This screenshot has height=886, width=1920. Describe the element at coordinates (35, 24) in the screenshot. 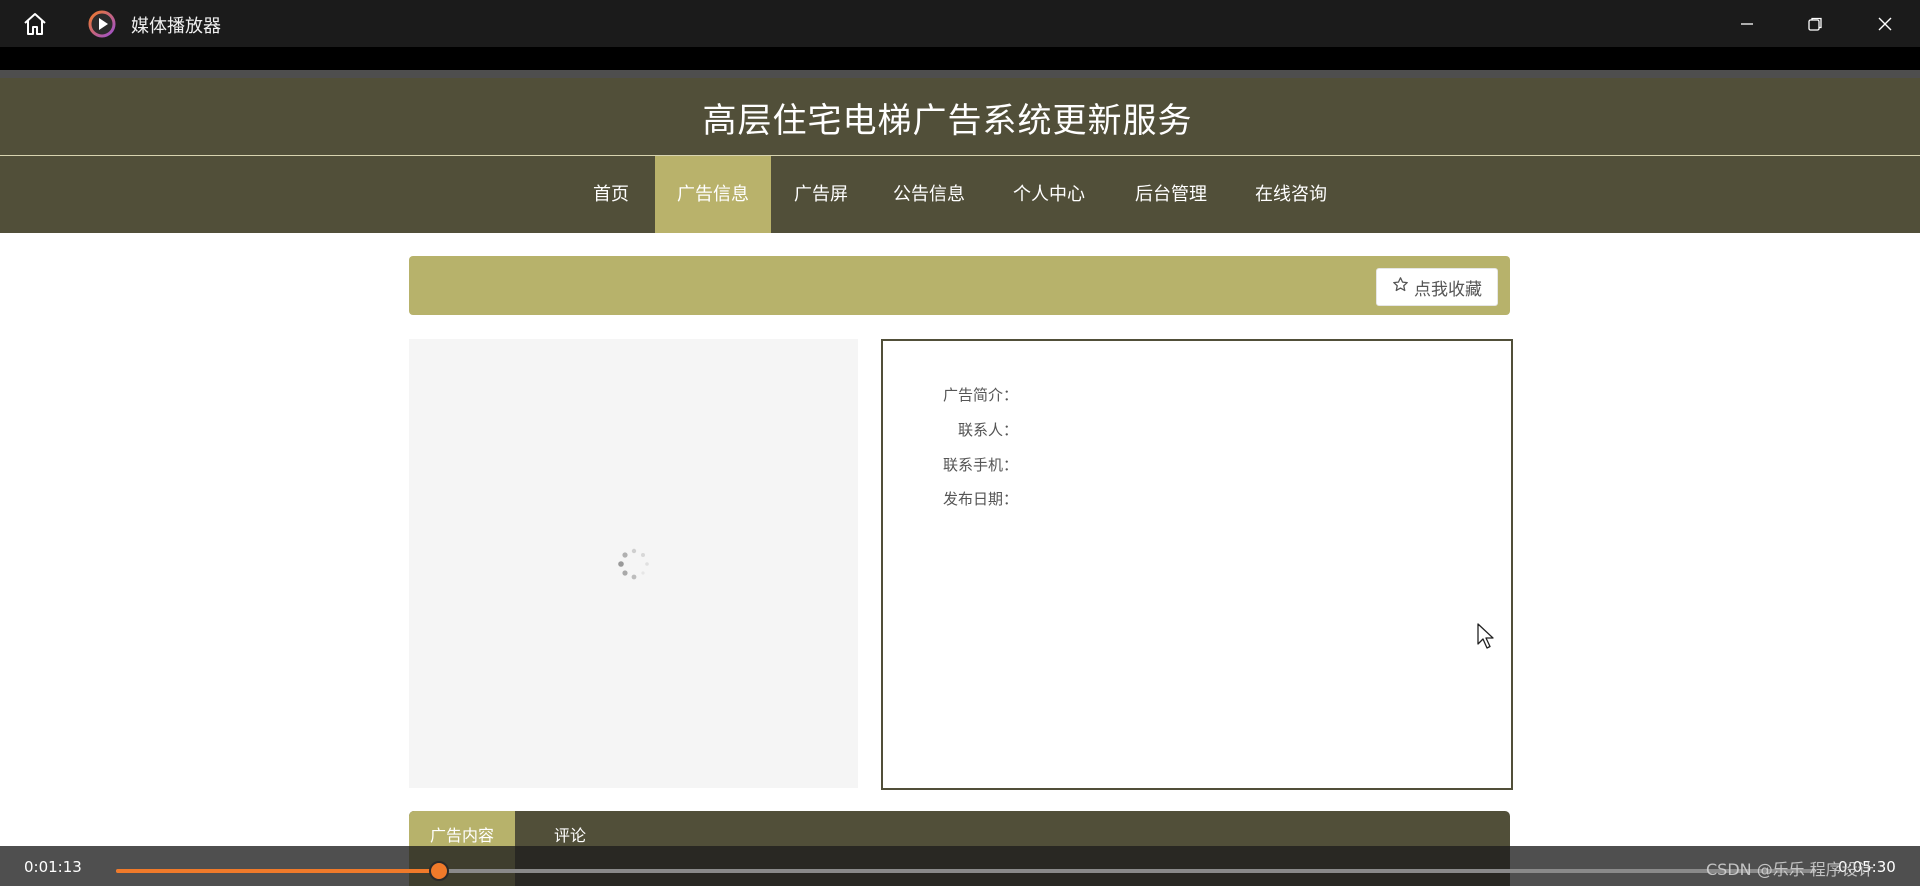

I see `home-icon` at that location.